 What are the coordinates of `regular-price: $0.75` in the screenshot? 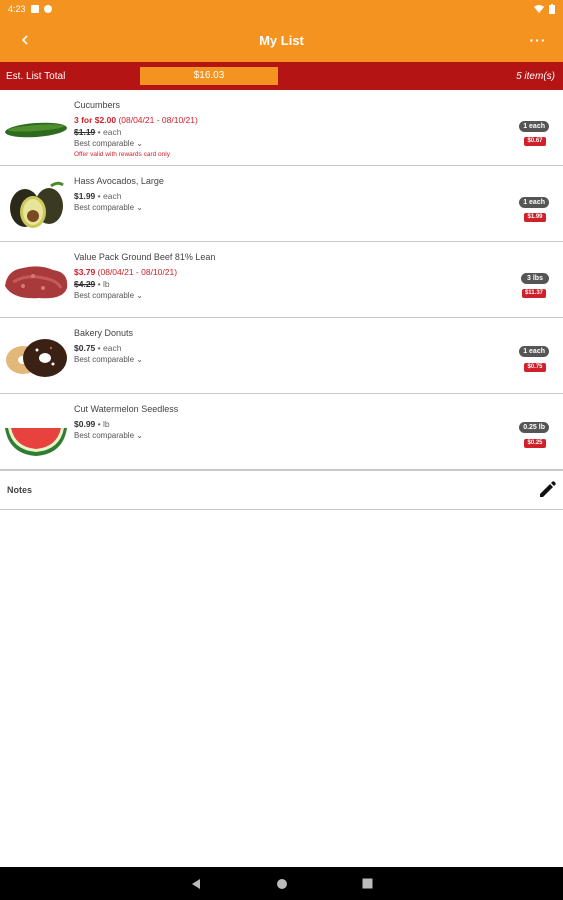 It's located at (85, 348).